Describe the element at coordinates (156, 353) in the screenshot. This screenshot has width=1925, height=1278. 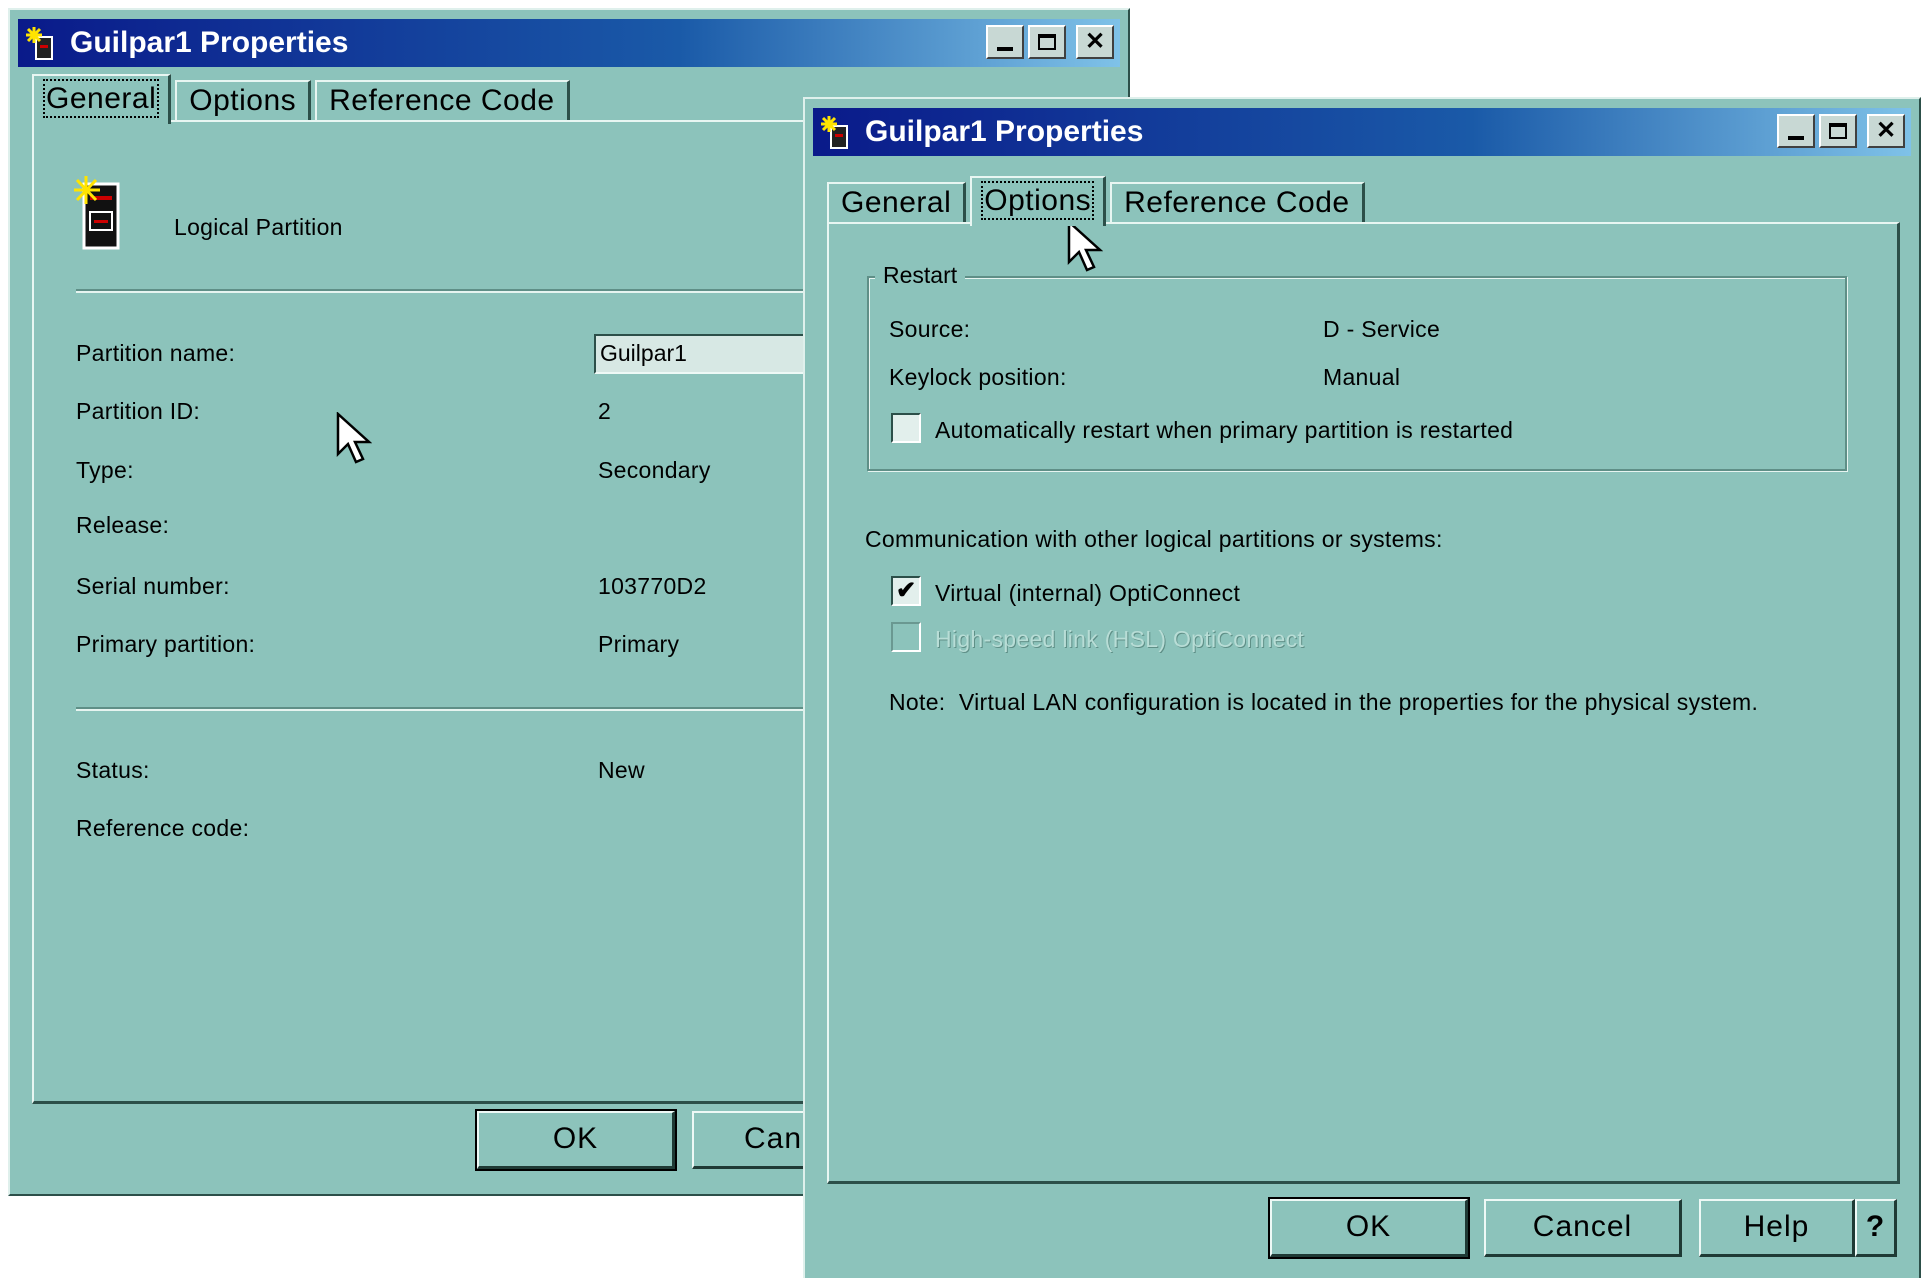
I see `partition-name-label: Partition name:` at that location.